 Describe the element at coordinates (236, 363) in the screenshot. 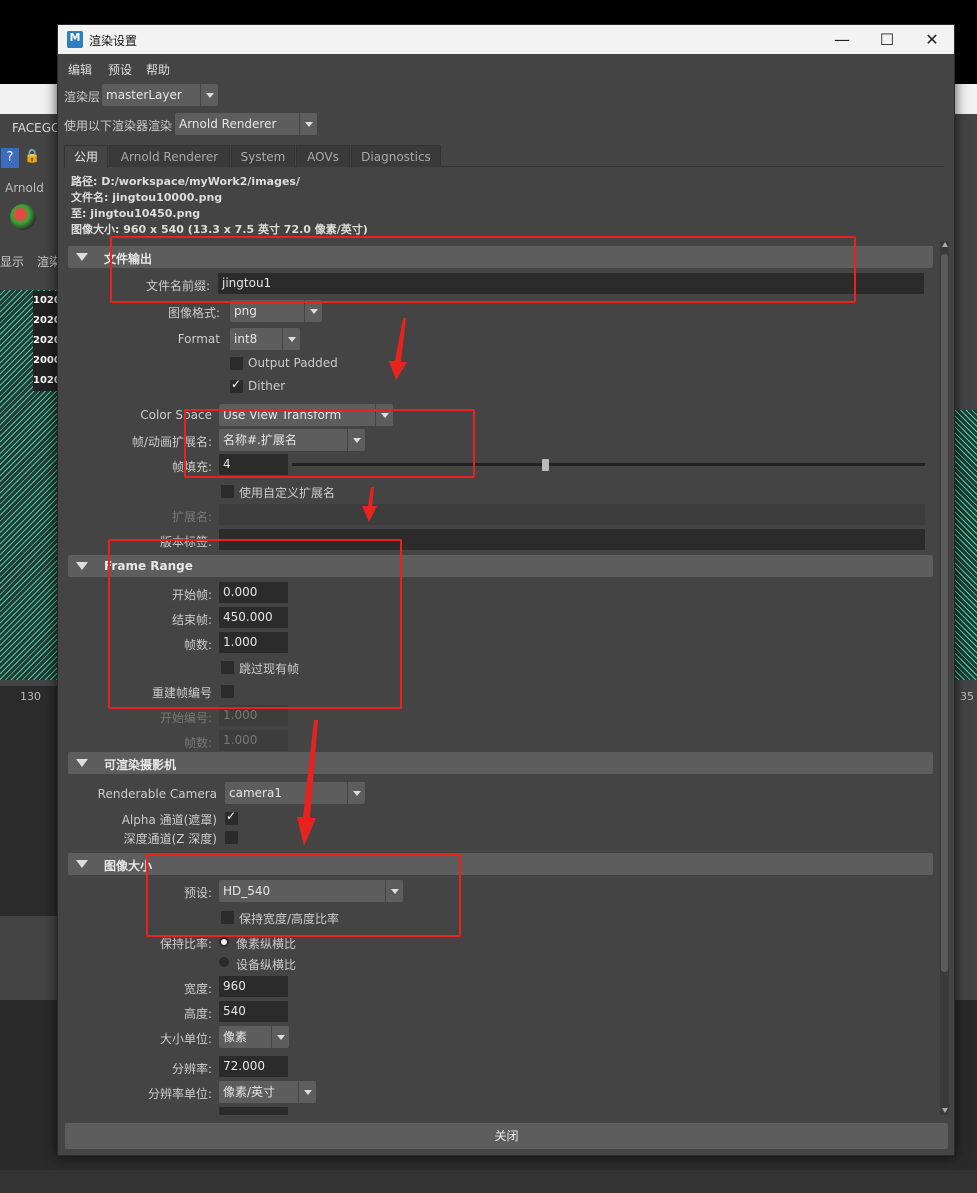

I see `output-padded-checkbox` at that location.